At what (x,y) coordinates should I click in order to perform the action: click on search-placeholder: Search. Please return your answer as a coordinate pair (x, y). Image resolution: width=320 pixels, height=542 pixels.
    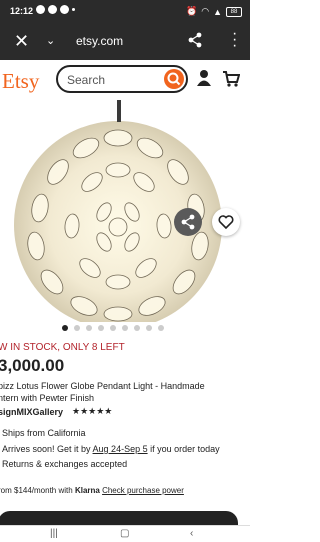
    Looking at the image, I should click on (86, 80).